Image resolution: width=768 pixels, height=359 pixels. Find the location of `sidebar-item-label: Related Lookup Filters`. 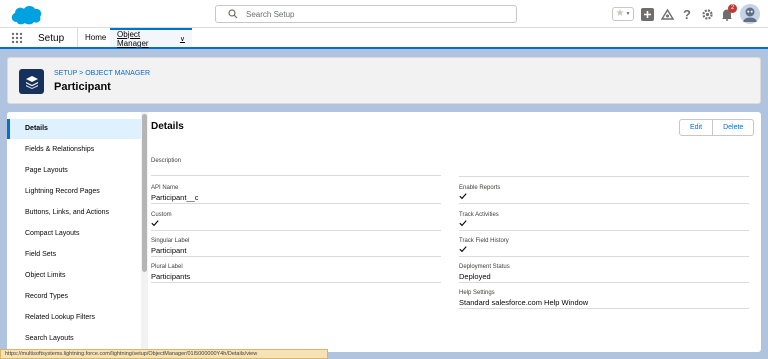

sidebar-item-label: Related Lookup Filters is located at coordinates (60, 317).